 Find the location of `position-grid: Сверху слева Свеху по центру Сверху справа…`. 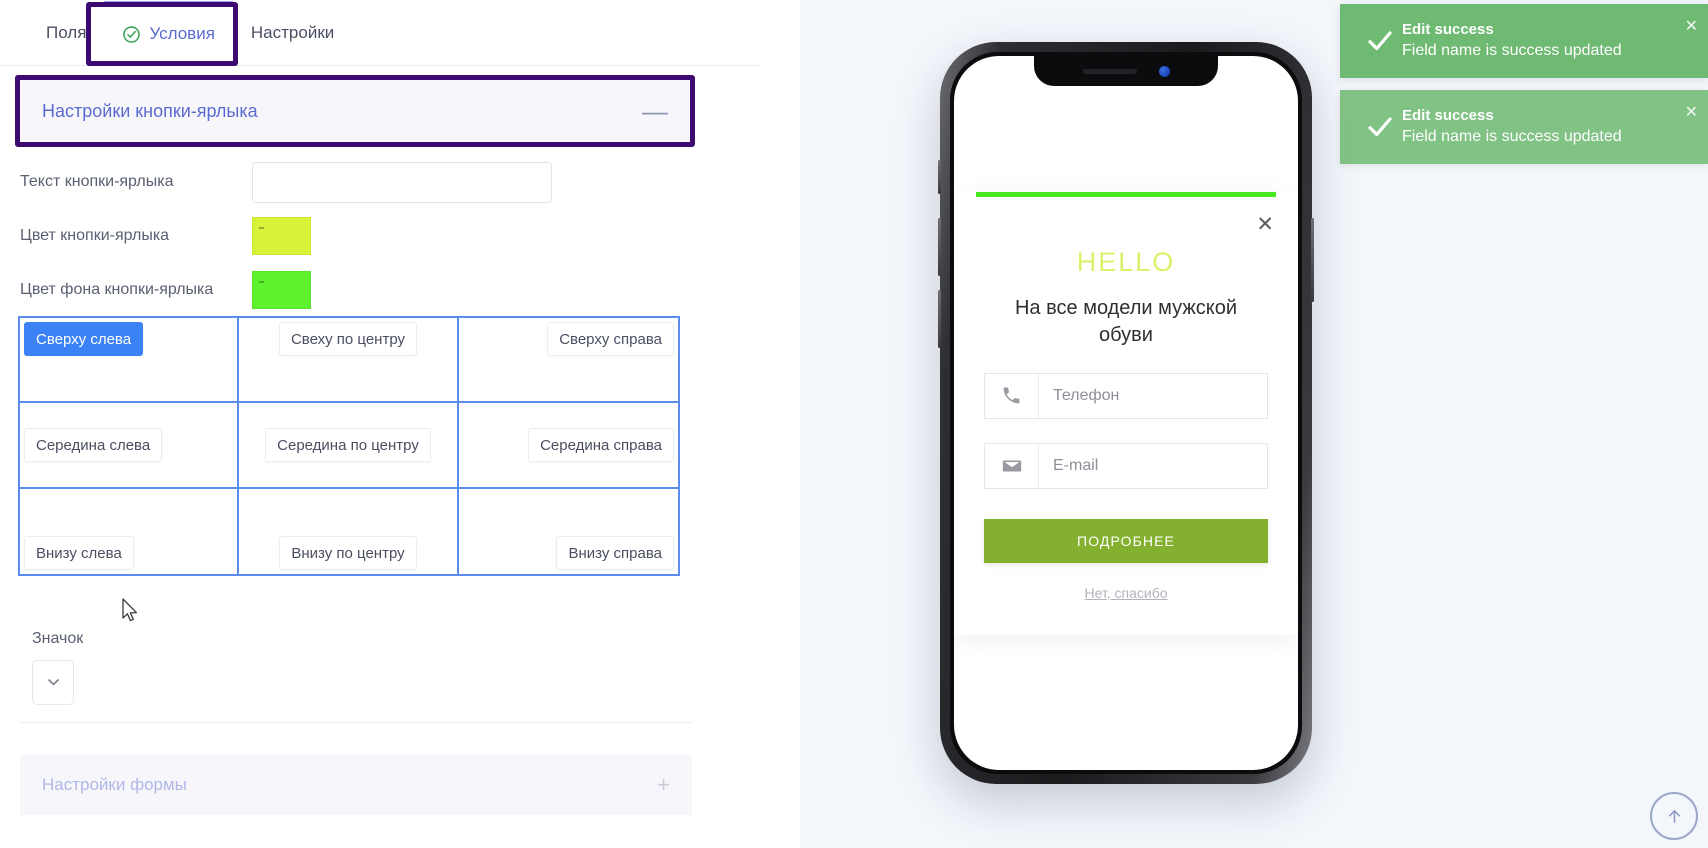

position-grid: Сверху слева Свеху по центру Сверху справа… is located at coordinates (349, 446).